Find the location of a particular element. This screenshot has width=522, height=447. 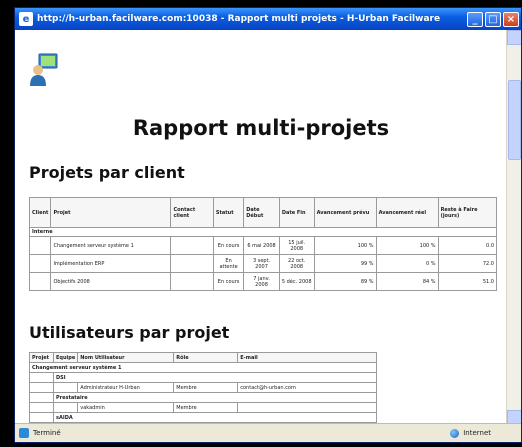

column-header: Contact client is located at coordinates (192, 212).